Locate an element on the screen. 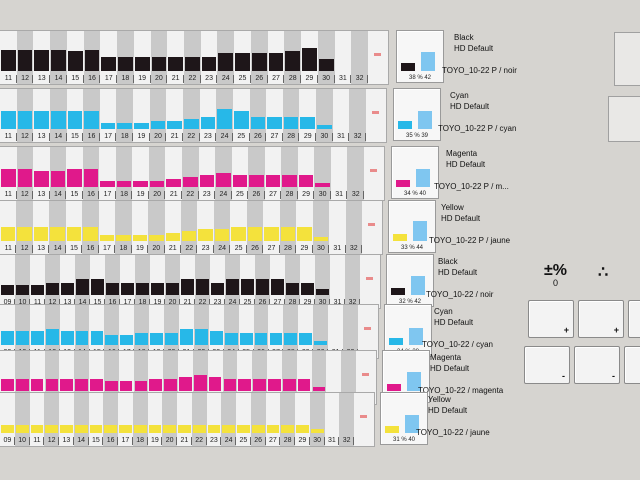 This screenshot has height=480, width=640. zone-separator is located at coordinates (365, 137).